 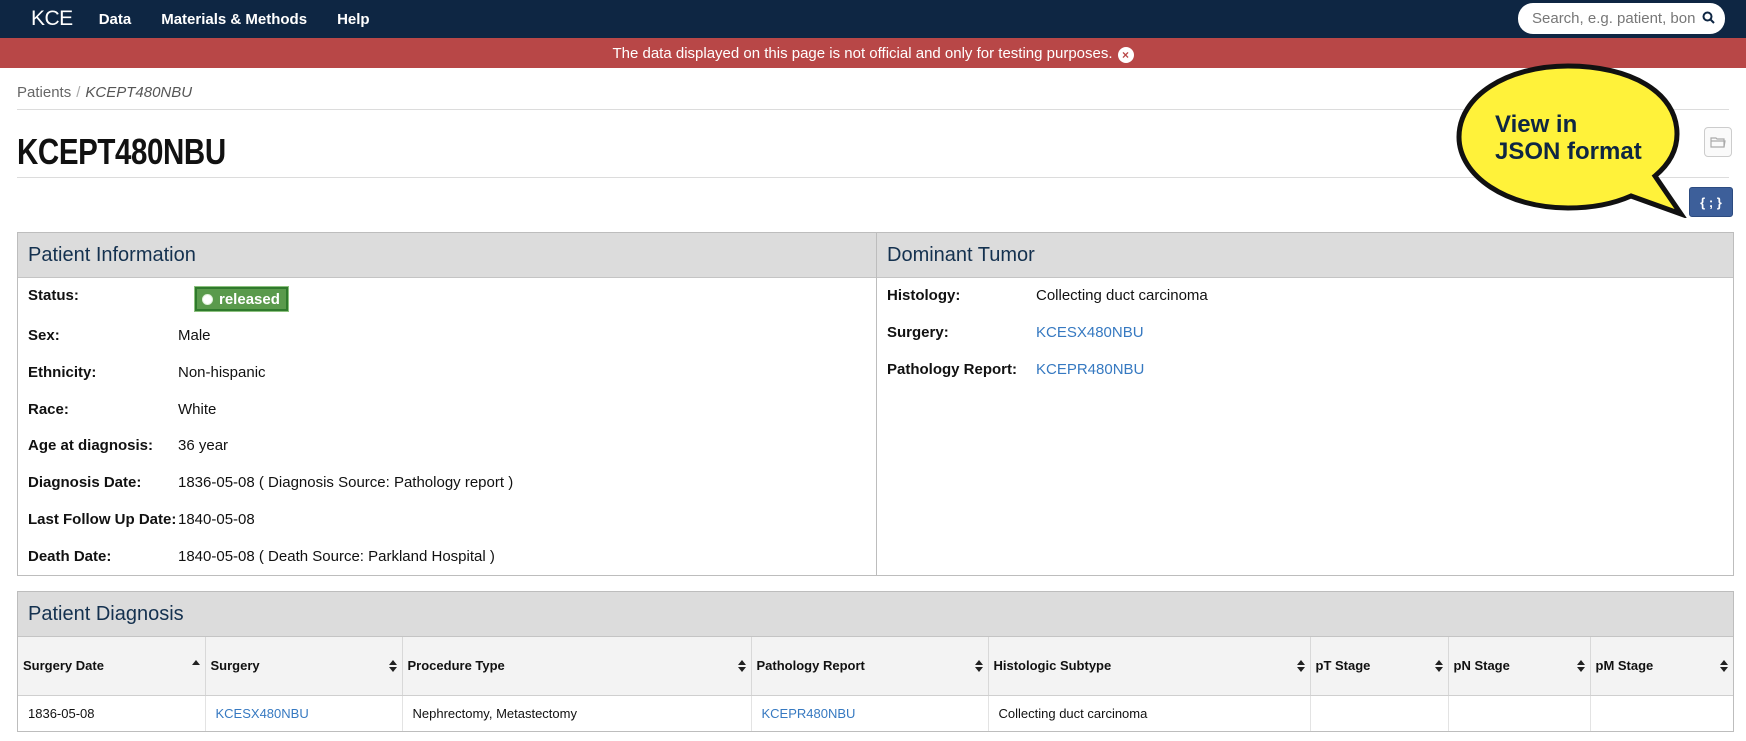 I want to click on column-header-label: Procedure Type, so click(x=456, y=666).